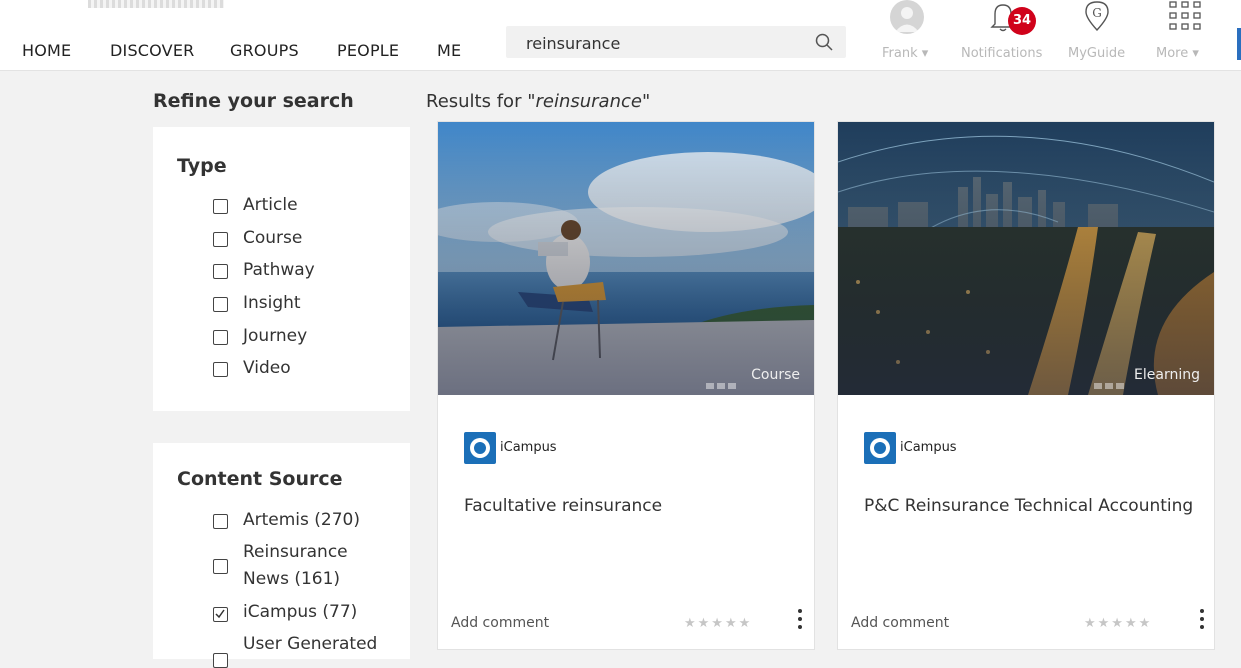  What do you see at coordinates (907, 19) in the screenshot?
I see `user-avatar-icon` at bounding box center [907, 19].